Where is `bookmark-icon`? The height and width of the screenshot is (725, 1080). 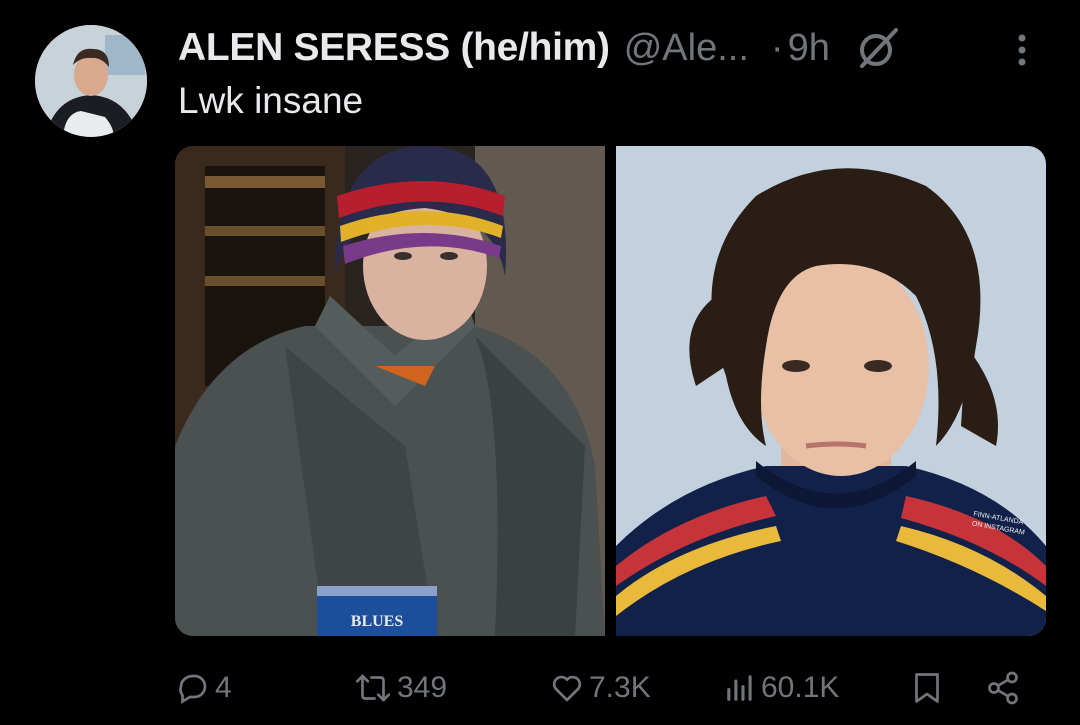
bookmark-icon is located at coordinates (927, 688).